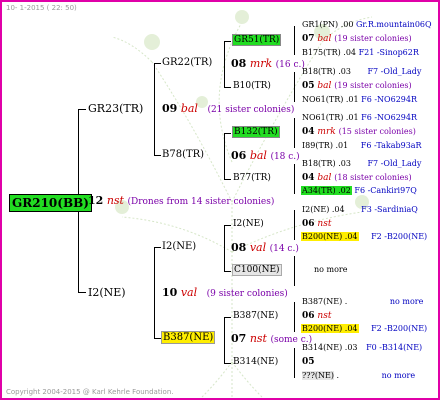 Image resolution: width=440 pixels, height=400 pixels. Describe the element at coordinates (239, 155) in the screenshot. I see `gp-b-generation: 06` at that location.